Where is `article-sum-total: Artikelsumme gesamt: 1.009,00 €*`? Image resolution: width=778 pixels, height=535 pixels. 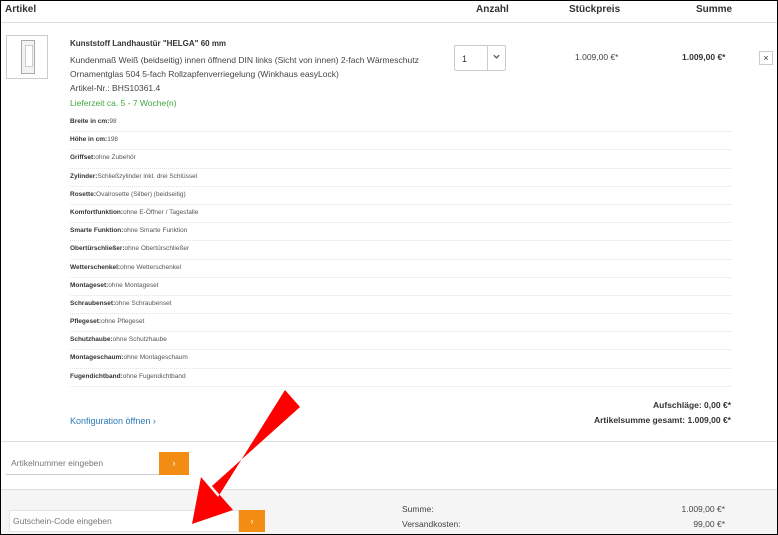
article-sum-total: Artikelsumme gesamt: 1.009,00 €* is located at coordinates (662, 420).